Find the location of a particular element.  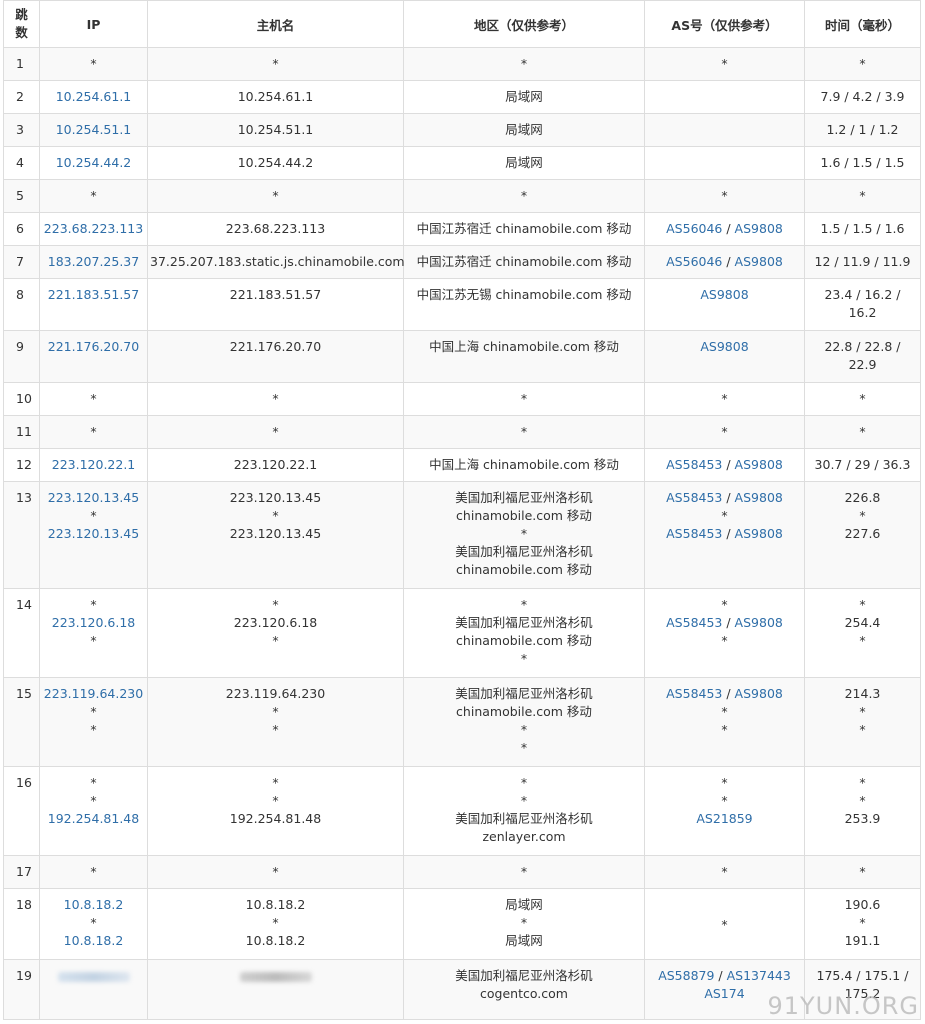

hop-cell: 9 is located at coordinates (21, 356).